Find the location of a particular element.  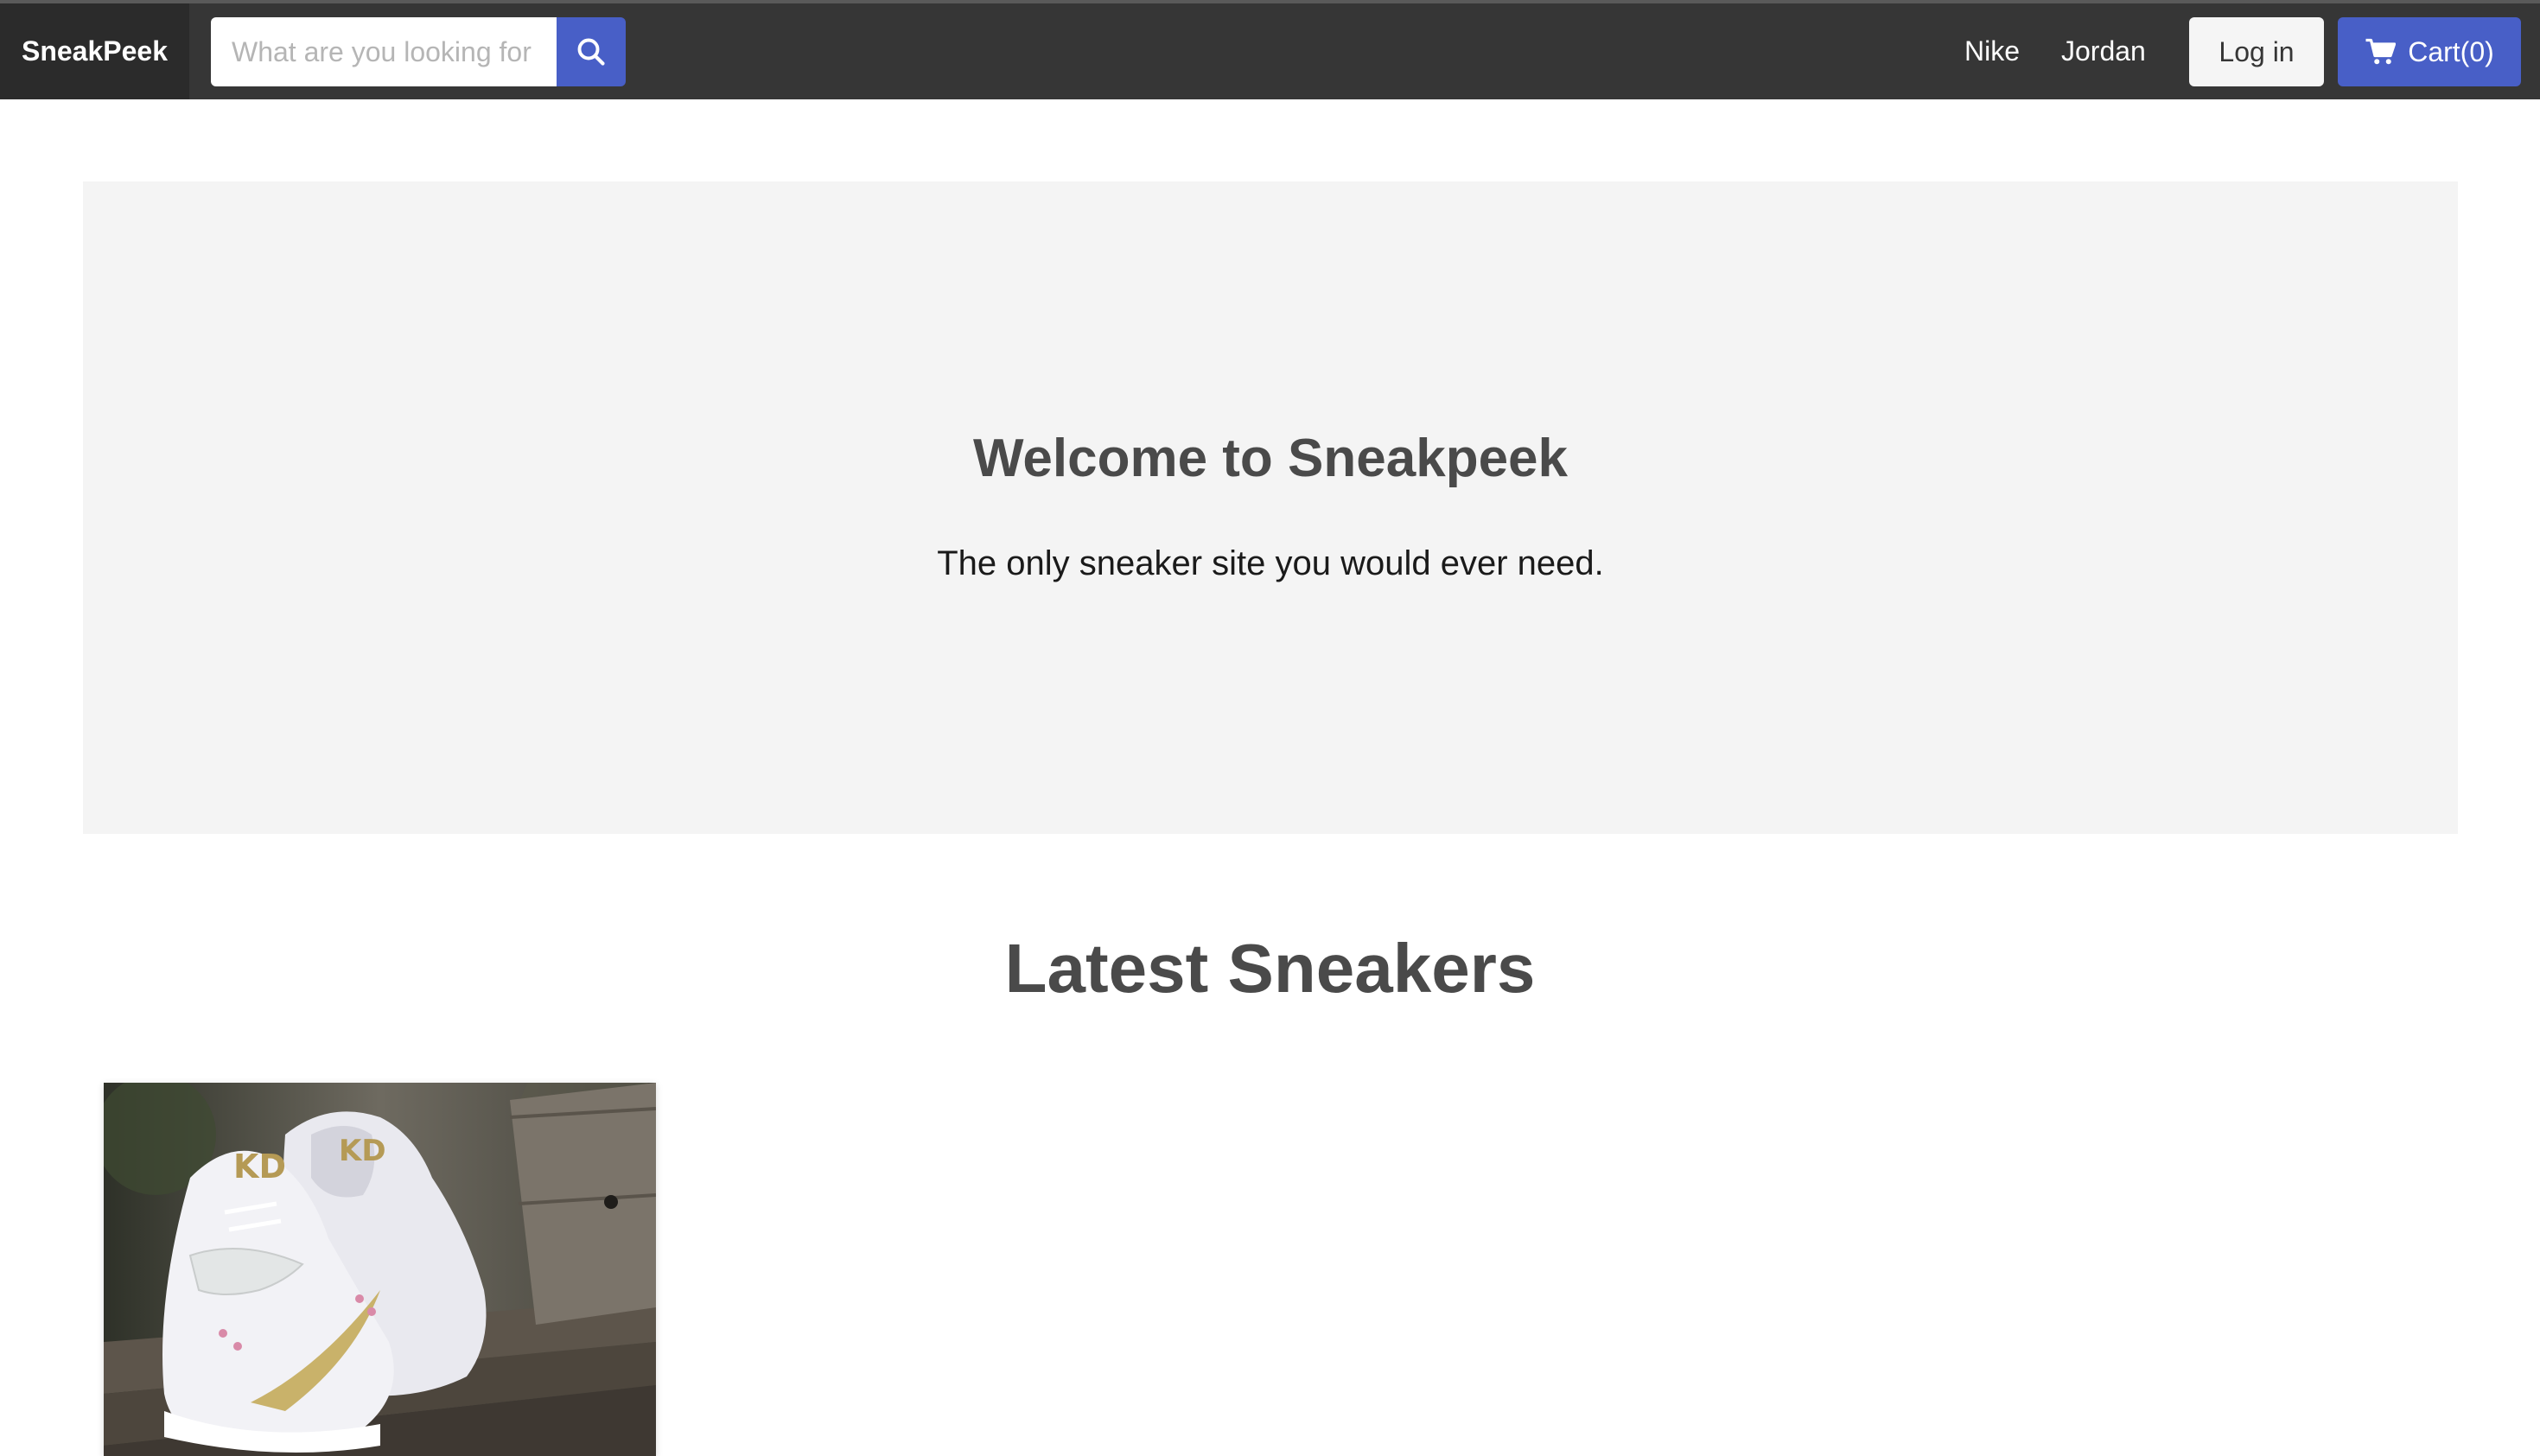

hero-title: Welcome to Sneakpeek is located at coordinates (1270, 459).